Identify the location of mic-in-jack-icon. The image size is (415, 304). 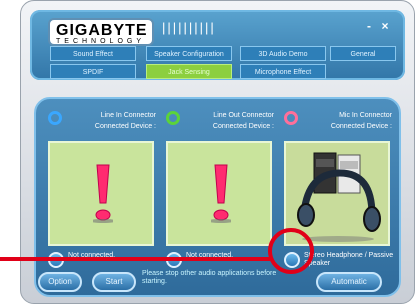
(291, 118).